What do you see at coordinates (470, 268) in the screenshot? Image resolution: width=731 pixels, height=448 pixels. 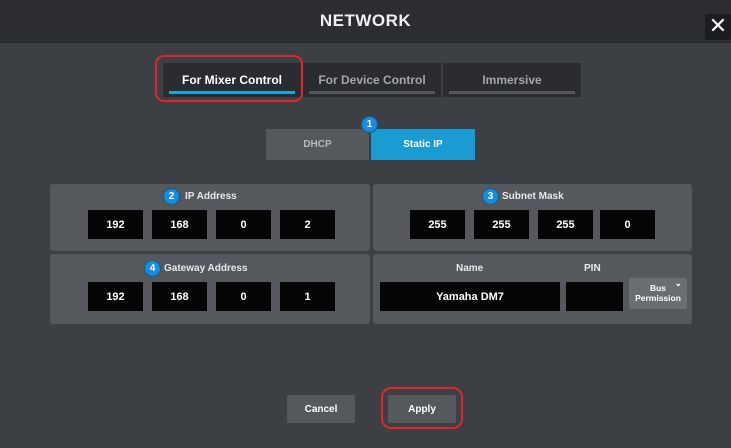 I see `name-label: Name` at bounding box center [470, 268].